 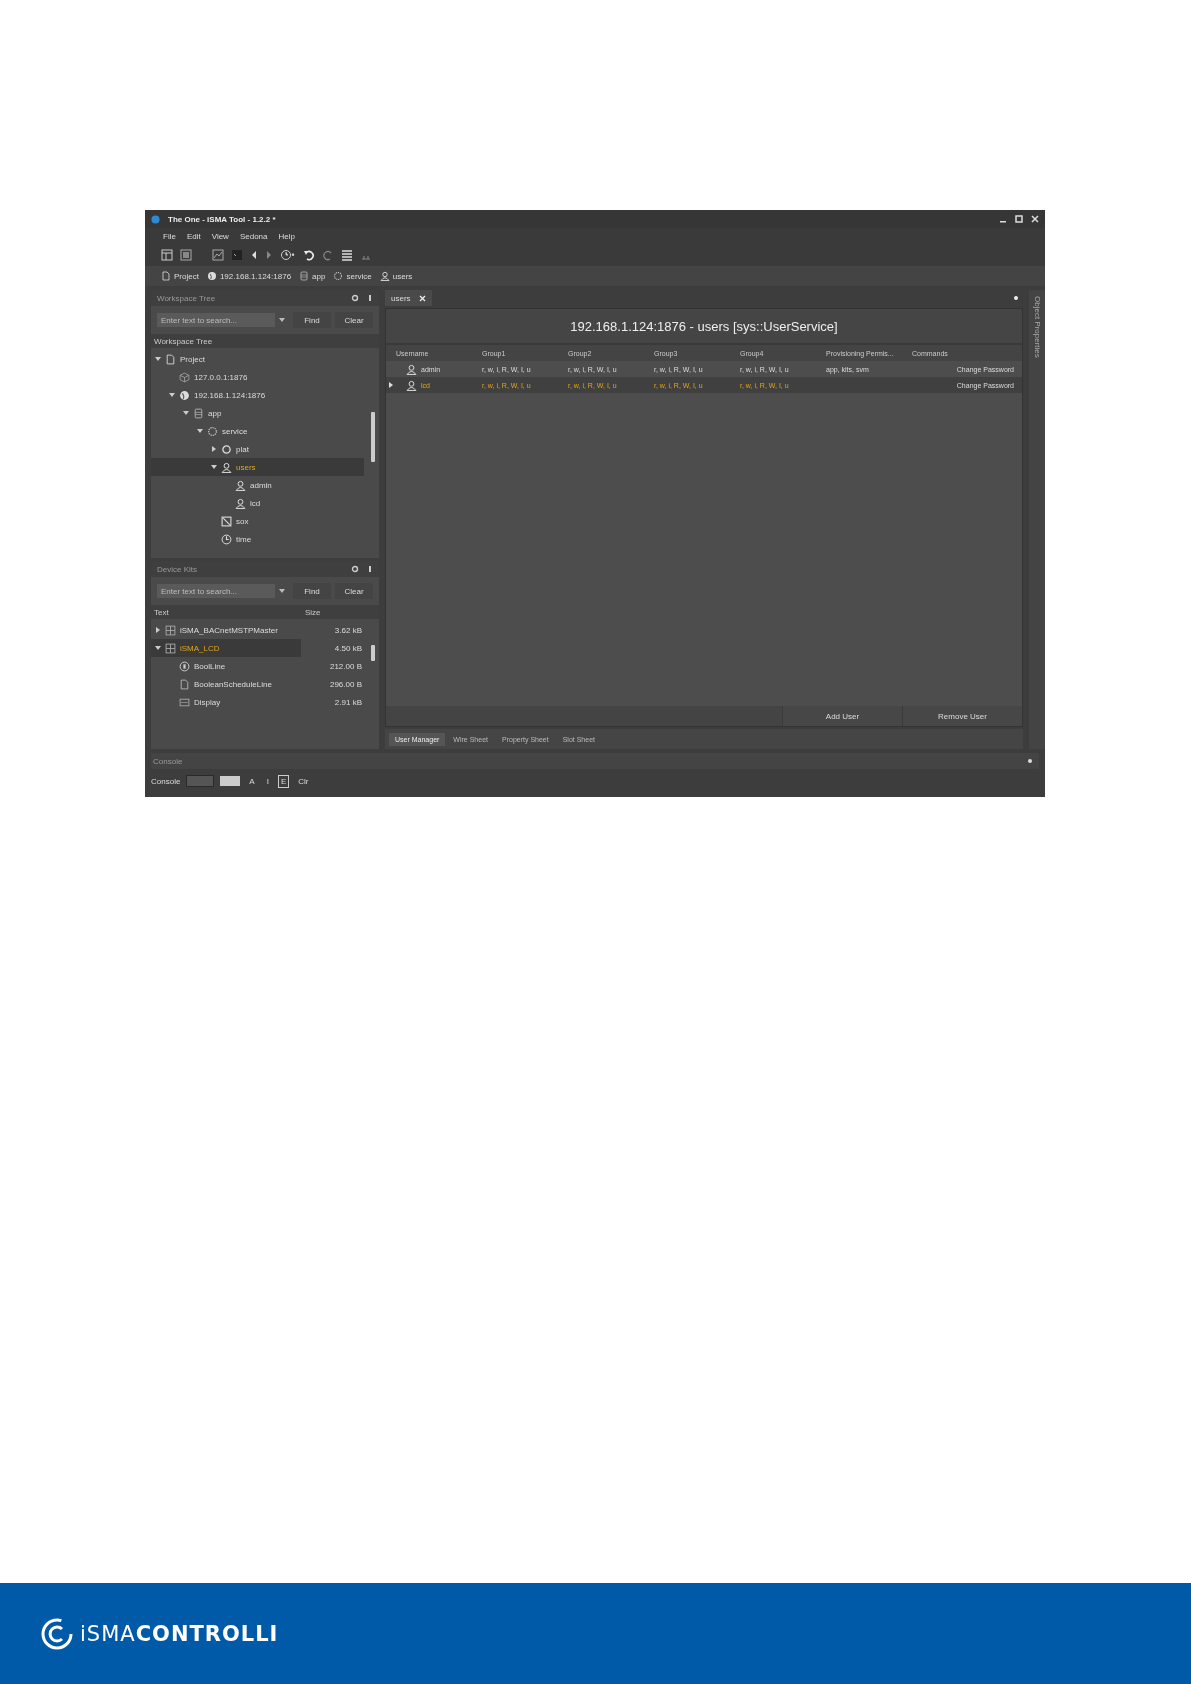 I want to click on editor-tab: users, so click(x=408, y=298).